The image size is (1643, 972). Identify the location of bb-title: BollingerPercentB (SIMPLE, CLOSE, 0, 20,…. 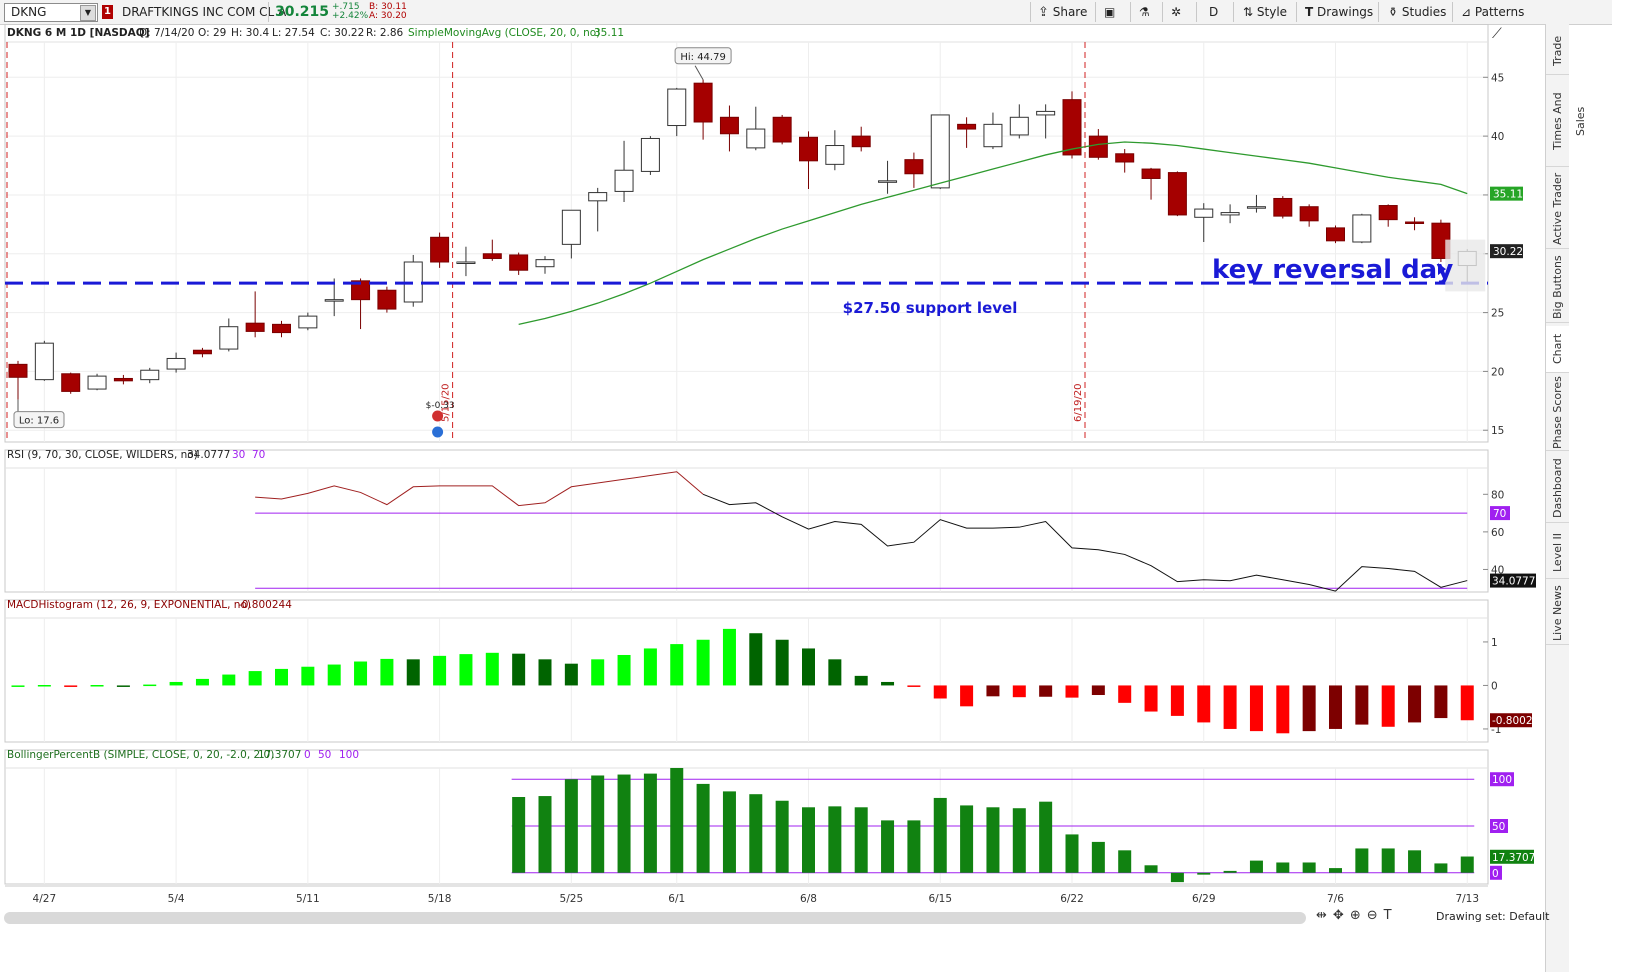
(140, 755).